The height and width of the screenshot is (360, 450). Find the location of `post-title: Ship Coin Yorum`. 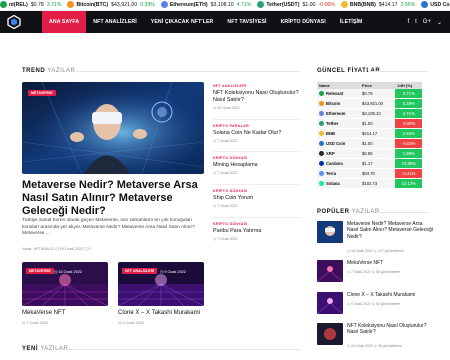

post-title: Ship Coin Yorum is located at coordinates (257, 198).